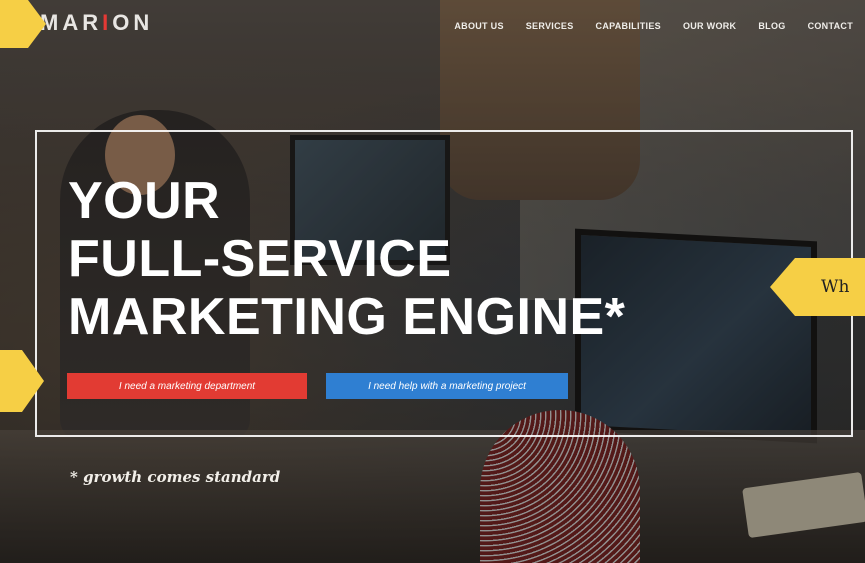 The width and height of the screenshot is (865, 563). Describe the element at coordinates (771, 26) in the screenshot. I see `nav-blog: BLOG` at that location.